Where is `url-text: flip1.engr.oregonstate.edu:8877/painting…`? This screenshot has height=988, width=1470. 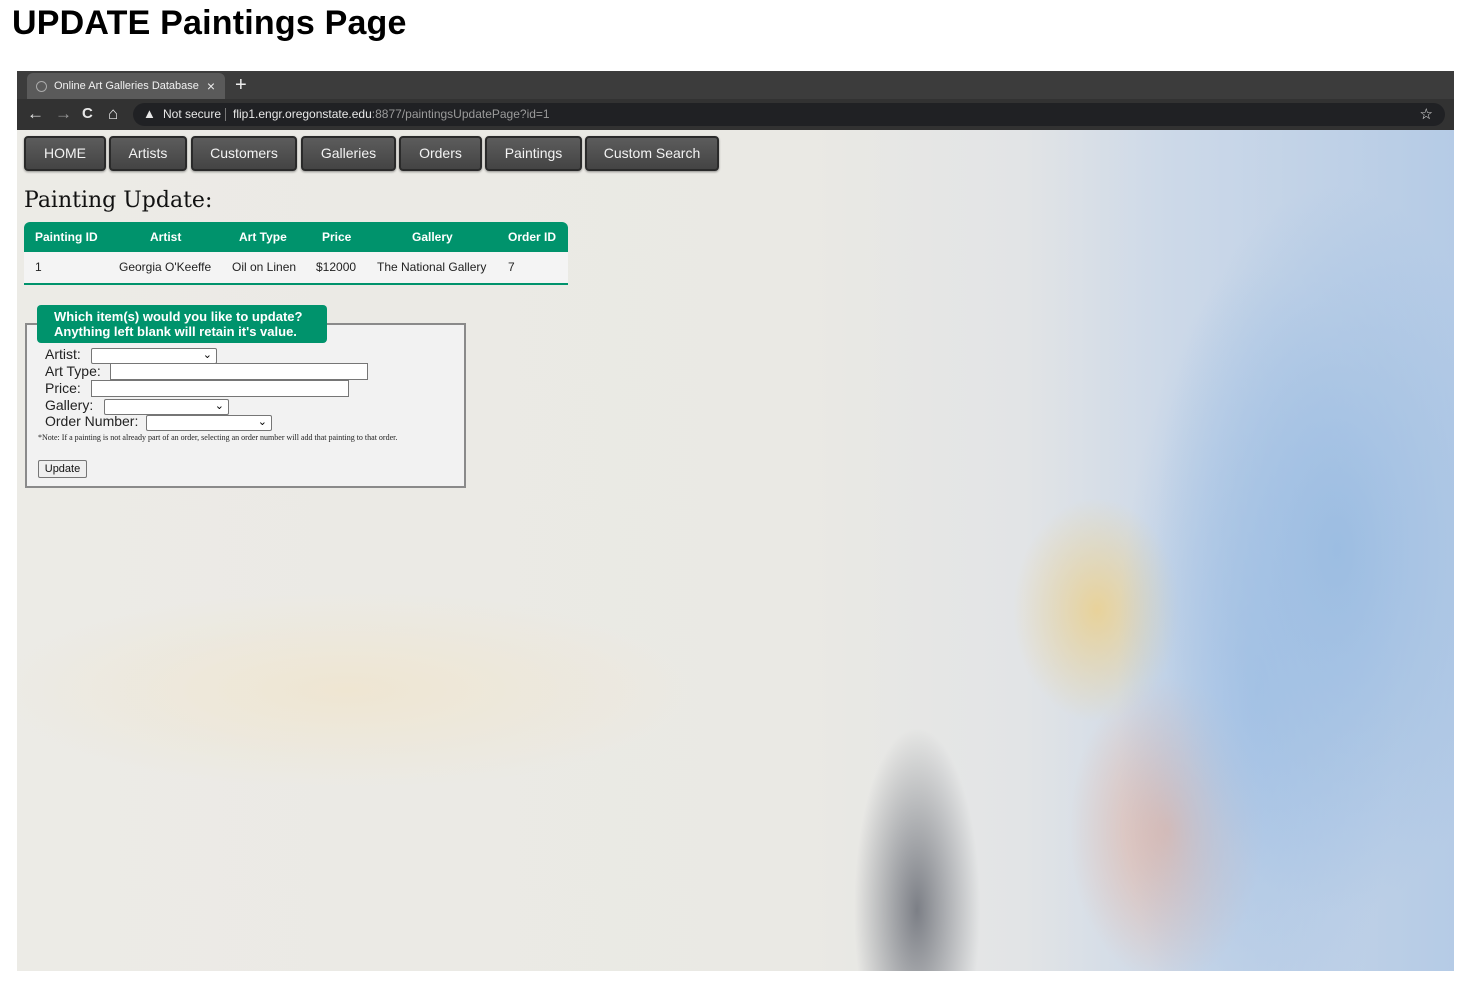
url-text: flip1.engr.oregonstate.edu:8877/painting… is located at coordinates (391, 114).